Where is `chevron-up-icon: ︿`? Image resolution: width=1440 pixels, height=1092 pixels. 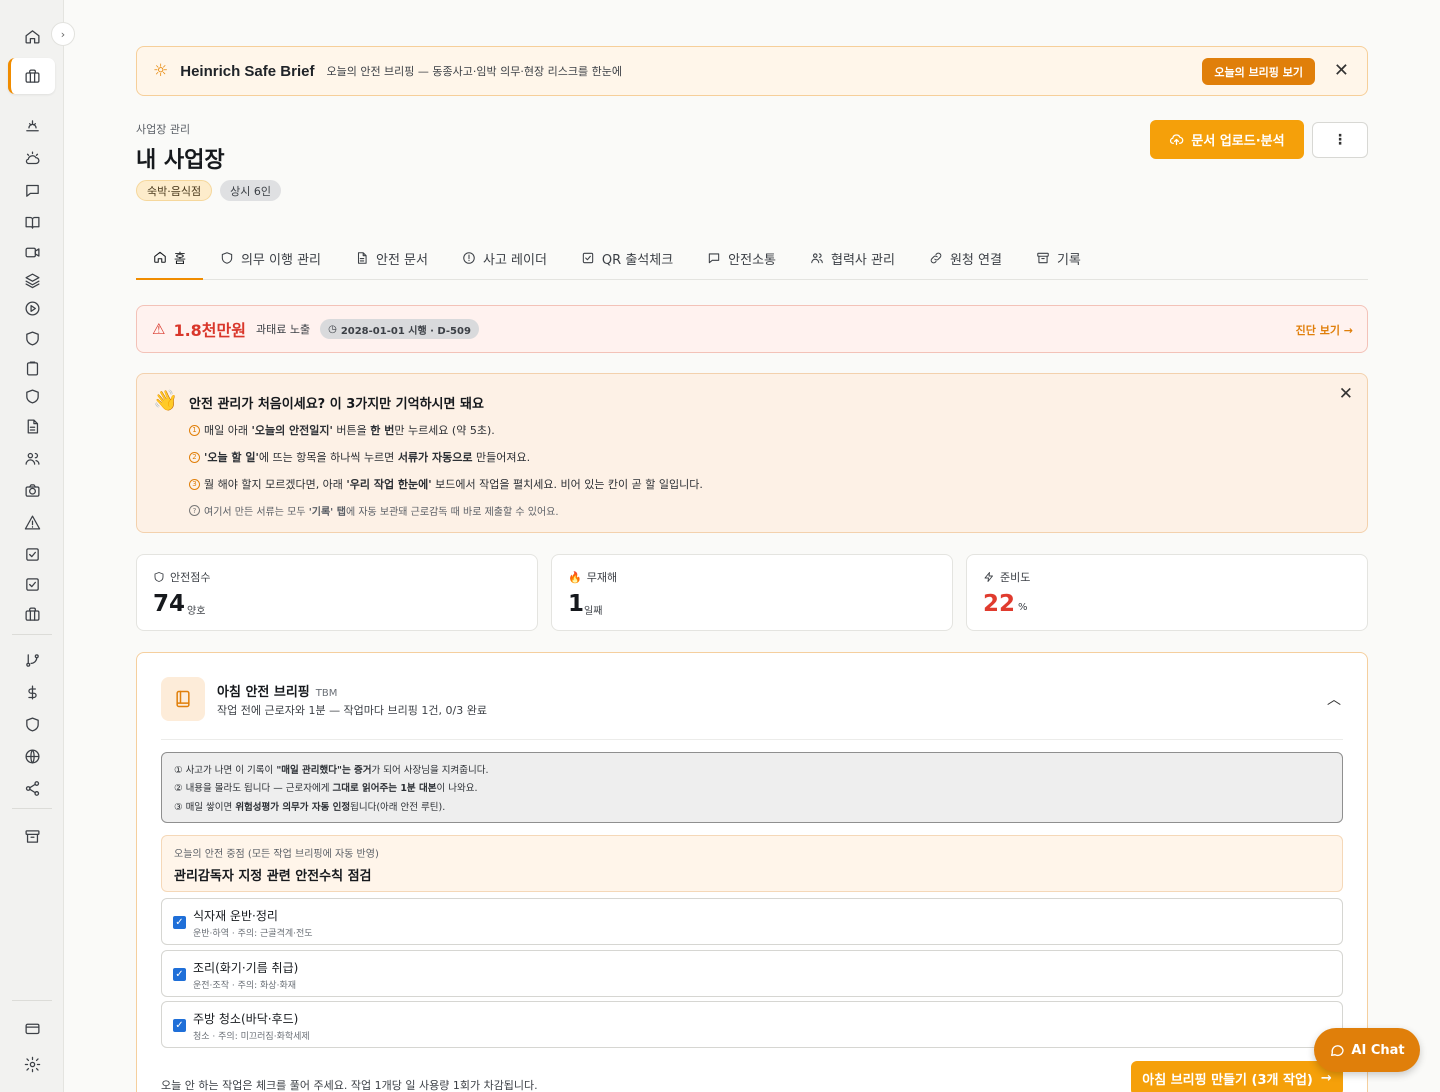
chevron-up-icon: ︿ is located at coordinates (1334, 699).